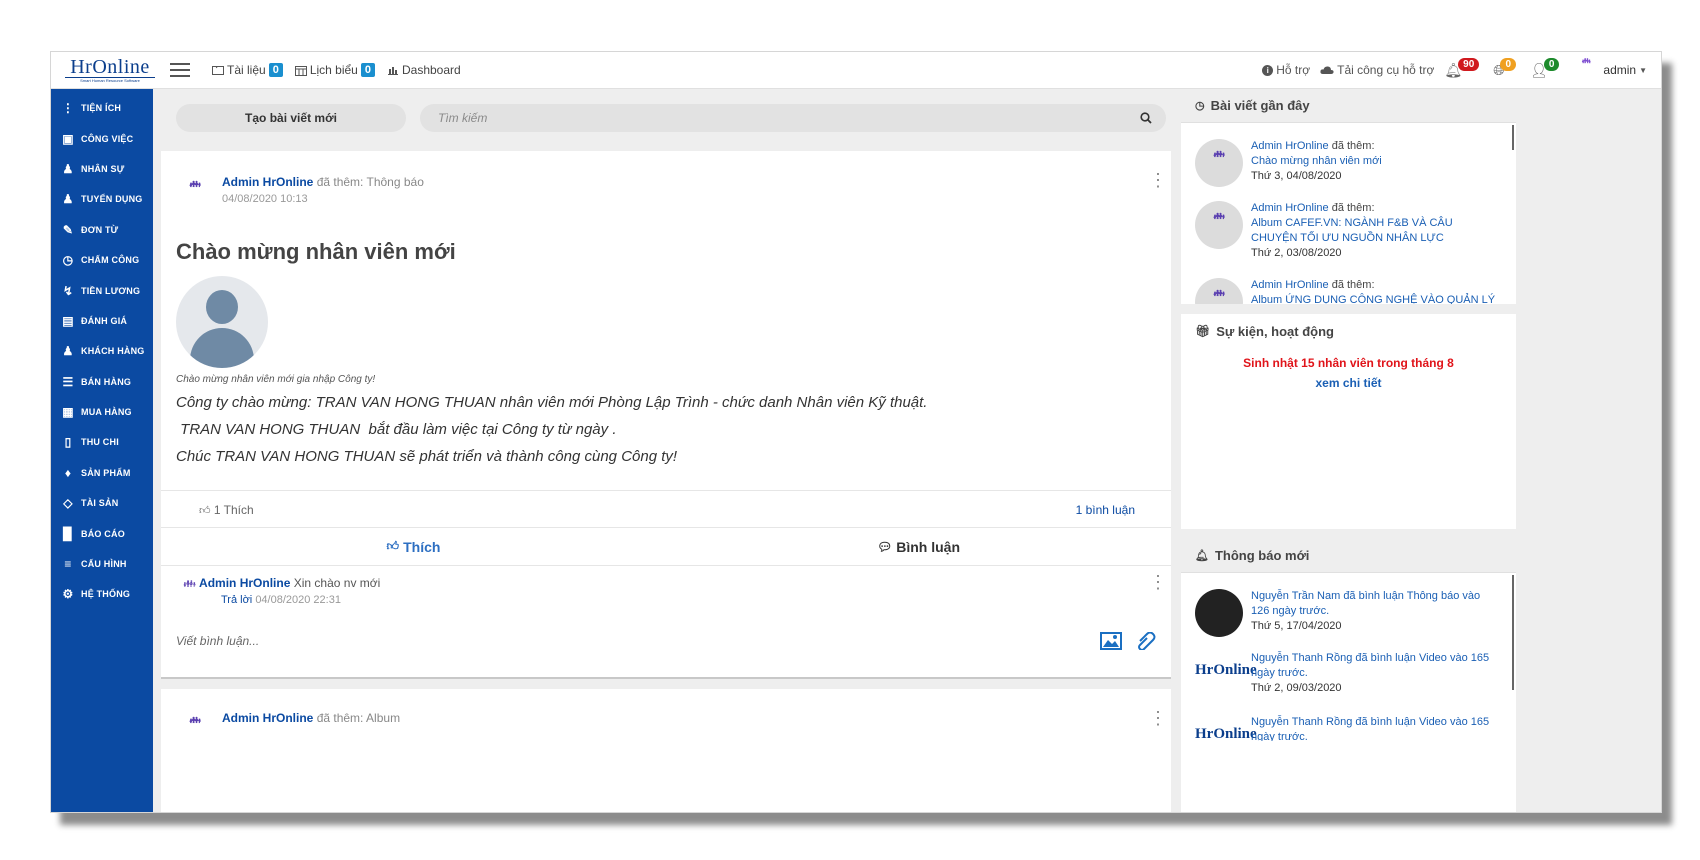 The image size is (1700, 860). What do you see at coordinates (291, 118) in the screenshot?
I see `new-post-button: Tạo bài viết mới` at bounding box center [291, 118].